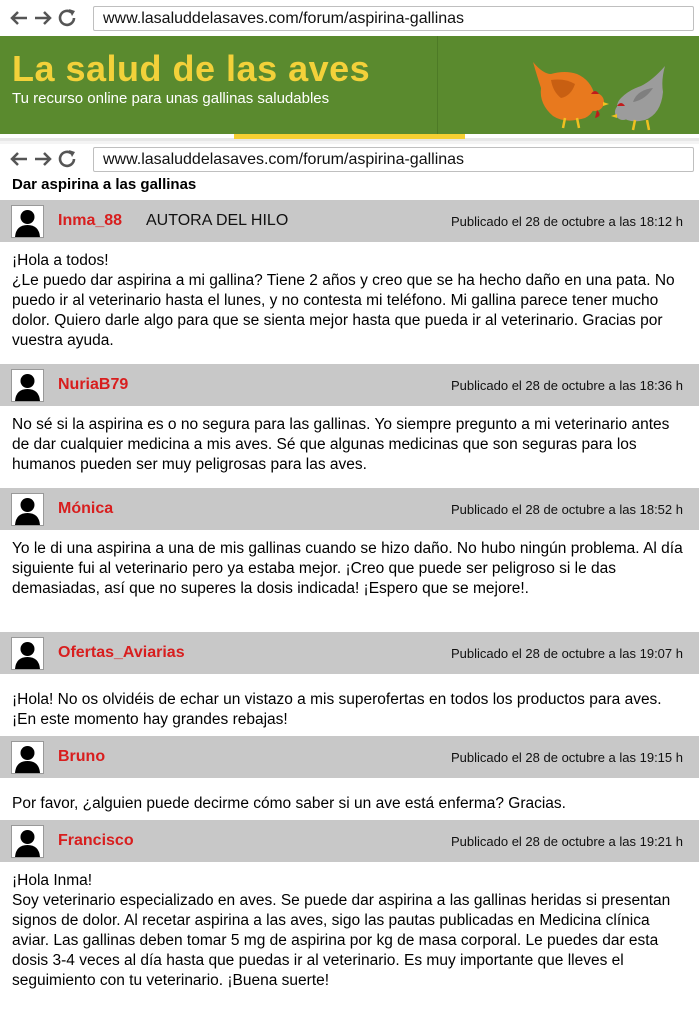  Describe the element at coordinates (52, 880) in the screenshot. I see `post-text: ¡Hola Inma!` at that location.